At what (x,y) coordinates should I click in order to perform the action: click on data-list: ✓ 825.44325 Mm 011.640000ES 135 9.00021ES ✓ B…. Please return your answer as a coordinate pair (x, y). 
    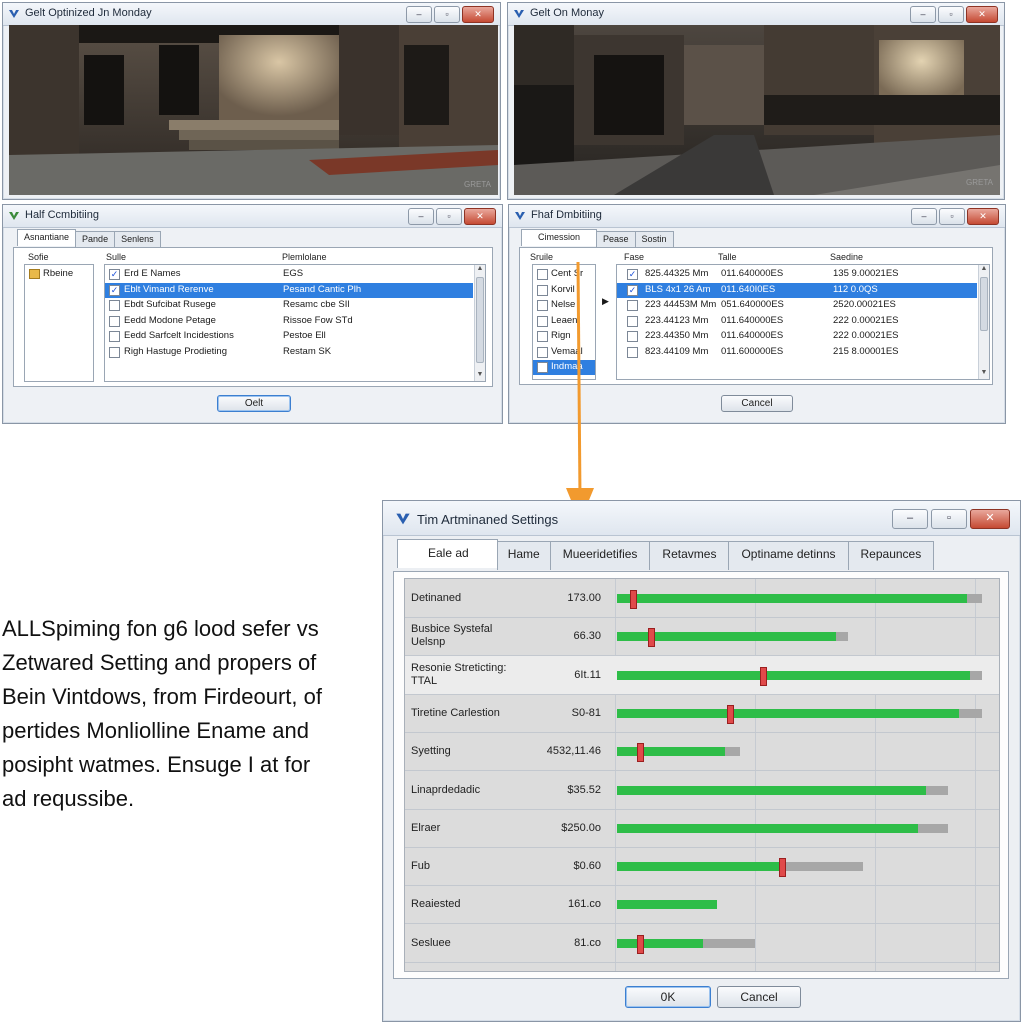
    Looking at the image, I should click on (803, 322).